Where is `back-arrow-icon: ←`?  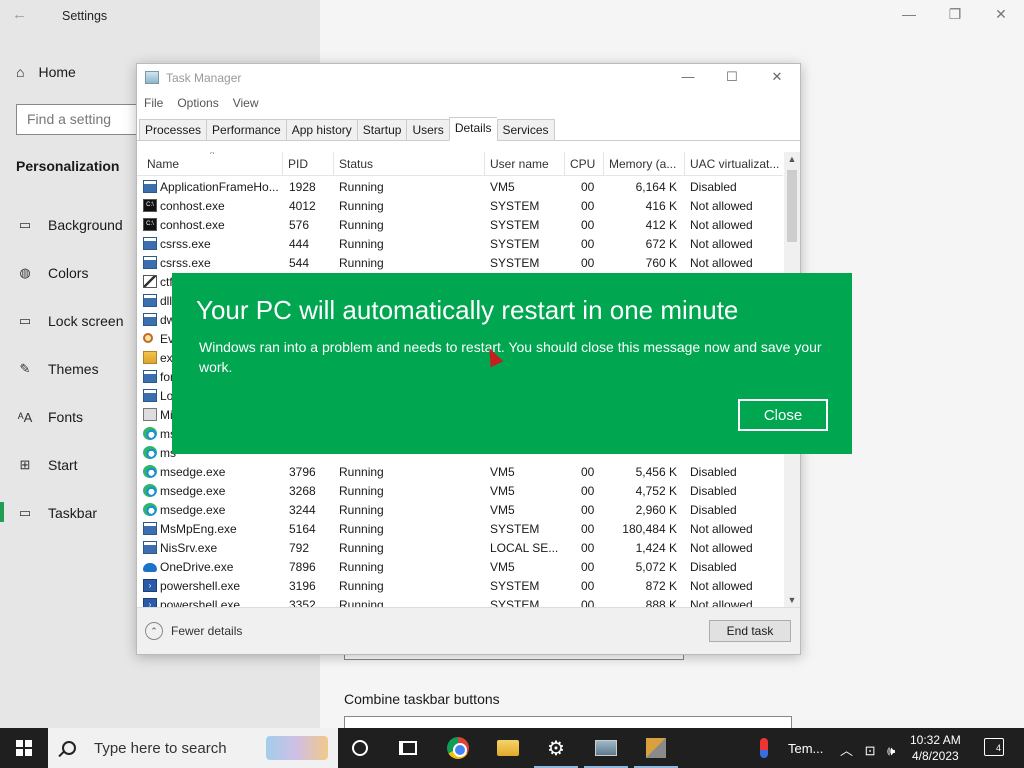 back-arrow-icon: ← is located at coordinates (23, 16).